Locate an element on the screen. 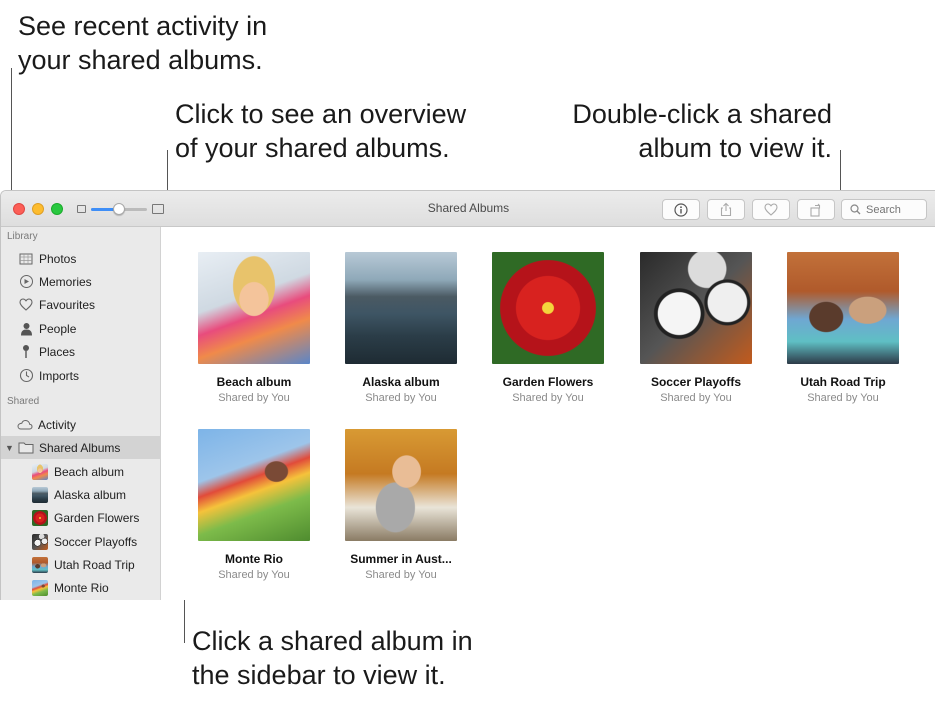  sidebar-item-label: Photos is located at coordinates (58, 258).